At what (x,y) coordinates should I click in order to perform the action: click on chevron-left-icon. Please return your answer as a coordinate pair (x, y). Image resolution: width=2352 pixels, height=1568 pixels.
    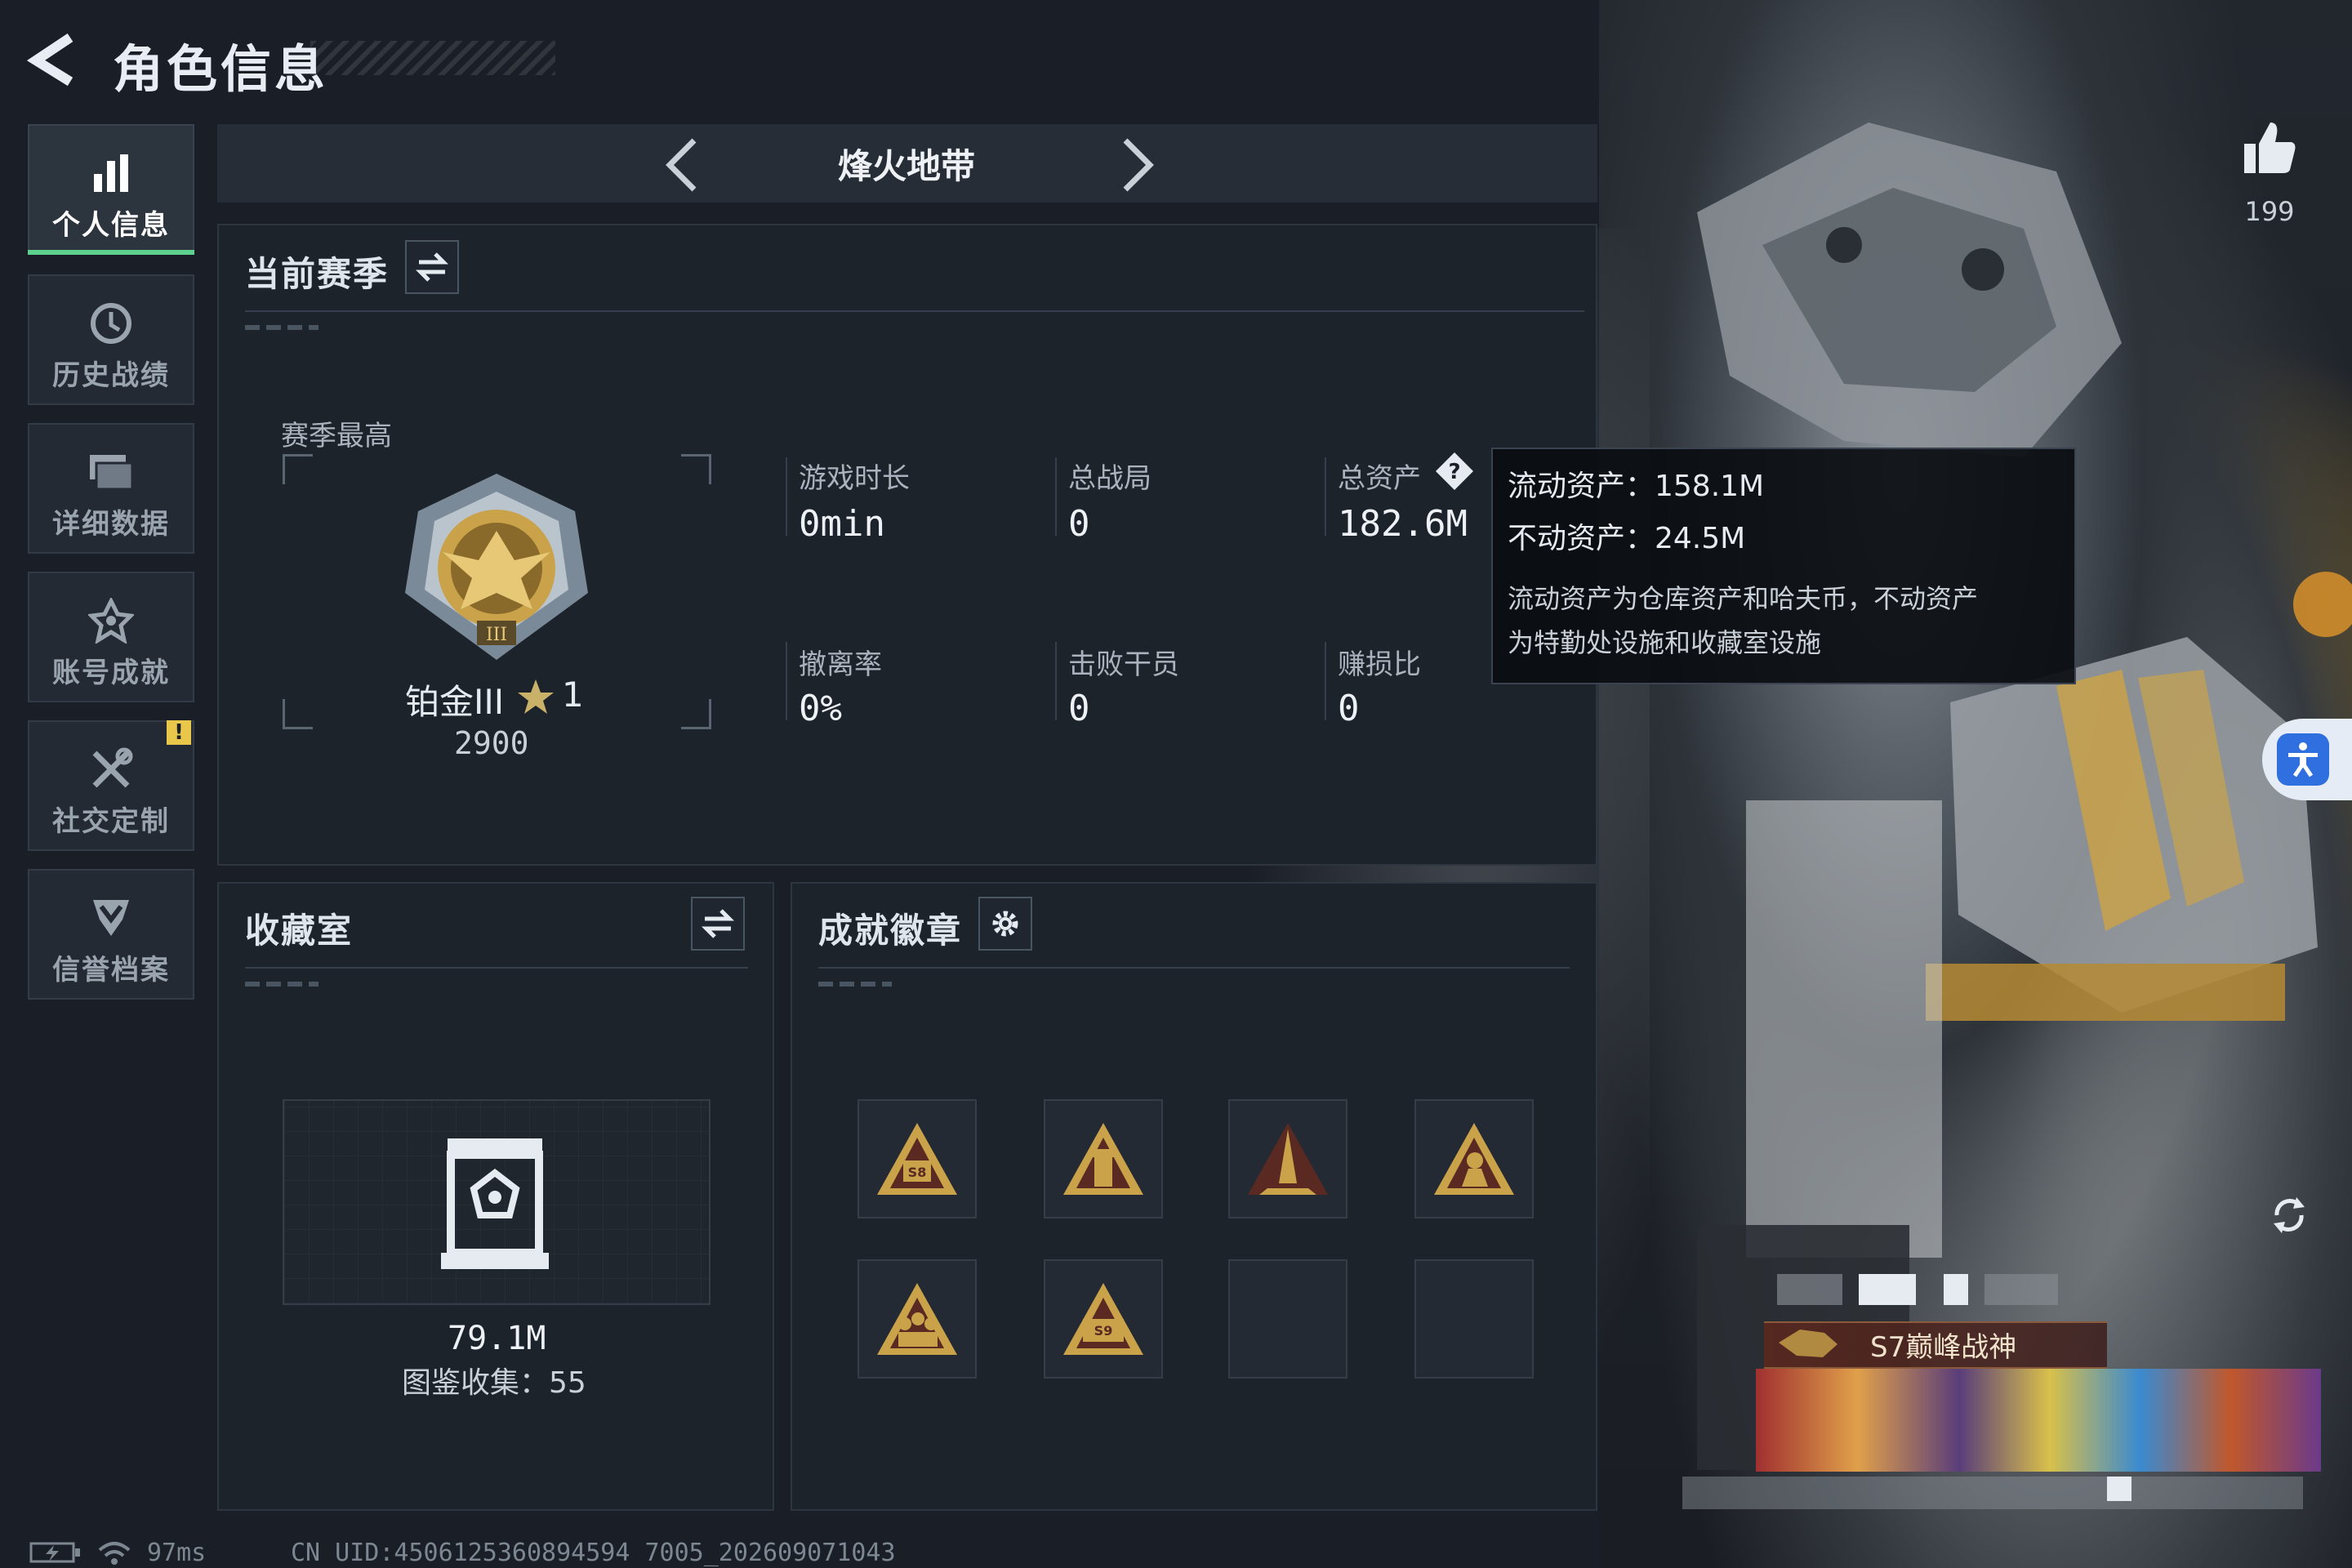
    Looking at the image, I should click on (681, 165).